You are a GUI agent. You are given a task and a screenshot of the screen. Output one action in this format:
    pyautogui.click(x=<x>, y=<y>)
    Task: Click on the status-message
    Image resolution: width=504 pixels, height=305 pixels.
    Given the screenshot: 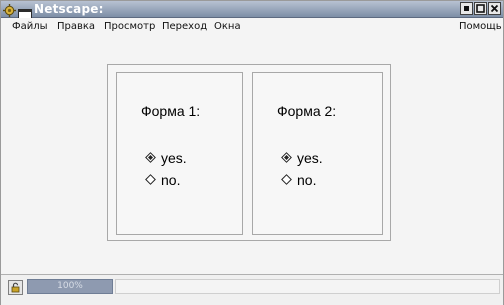 What is the action you would take?
    pyautogui.click(x=307, y=286)
    